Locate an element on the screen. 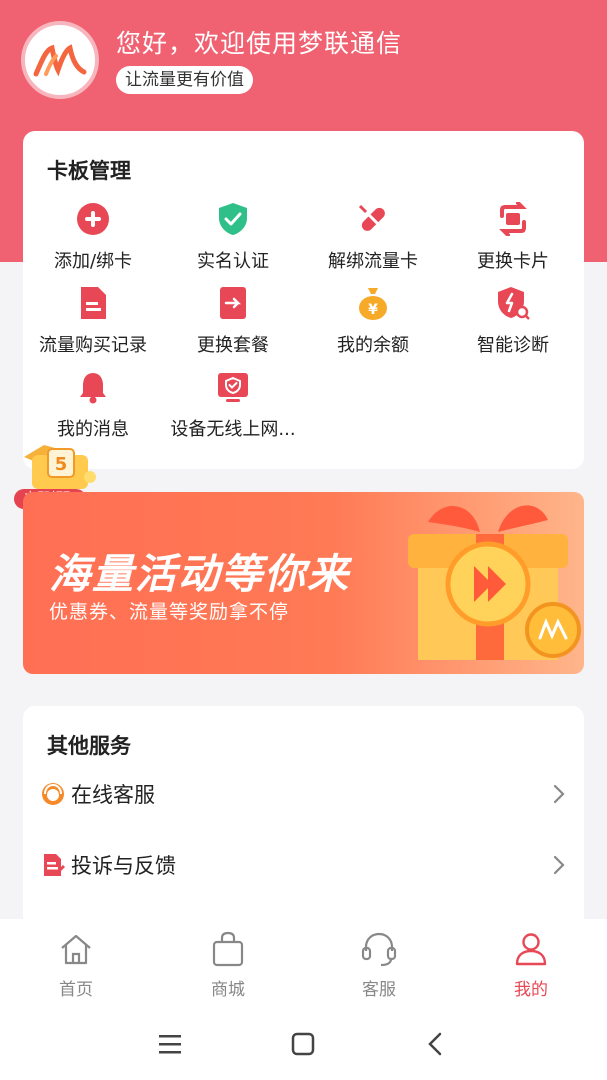 This screenshot has width=607, height=1080. bottom-tab-bar: 首页 商城 客服 我的 is located at coordinates (303, 963).